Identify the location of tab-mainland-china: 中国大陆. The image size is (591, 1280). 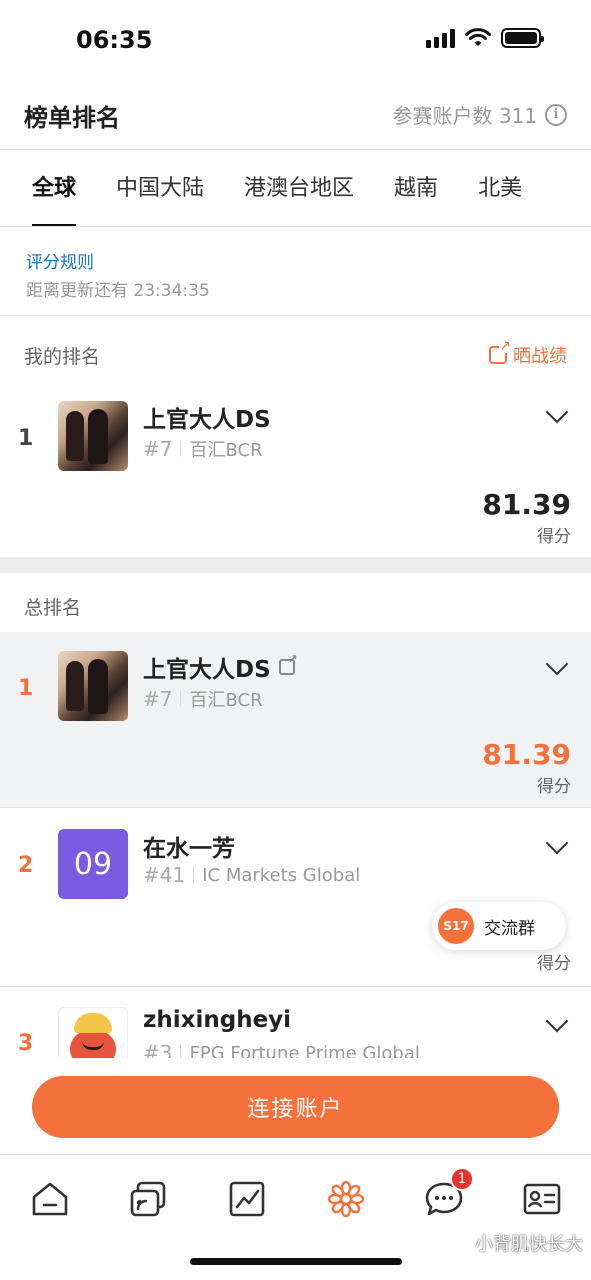
(160, 188).